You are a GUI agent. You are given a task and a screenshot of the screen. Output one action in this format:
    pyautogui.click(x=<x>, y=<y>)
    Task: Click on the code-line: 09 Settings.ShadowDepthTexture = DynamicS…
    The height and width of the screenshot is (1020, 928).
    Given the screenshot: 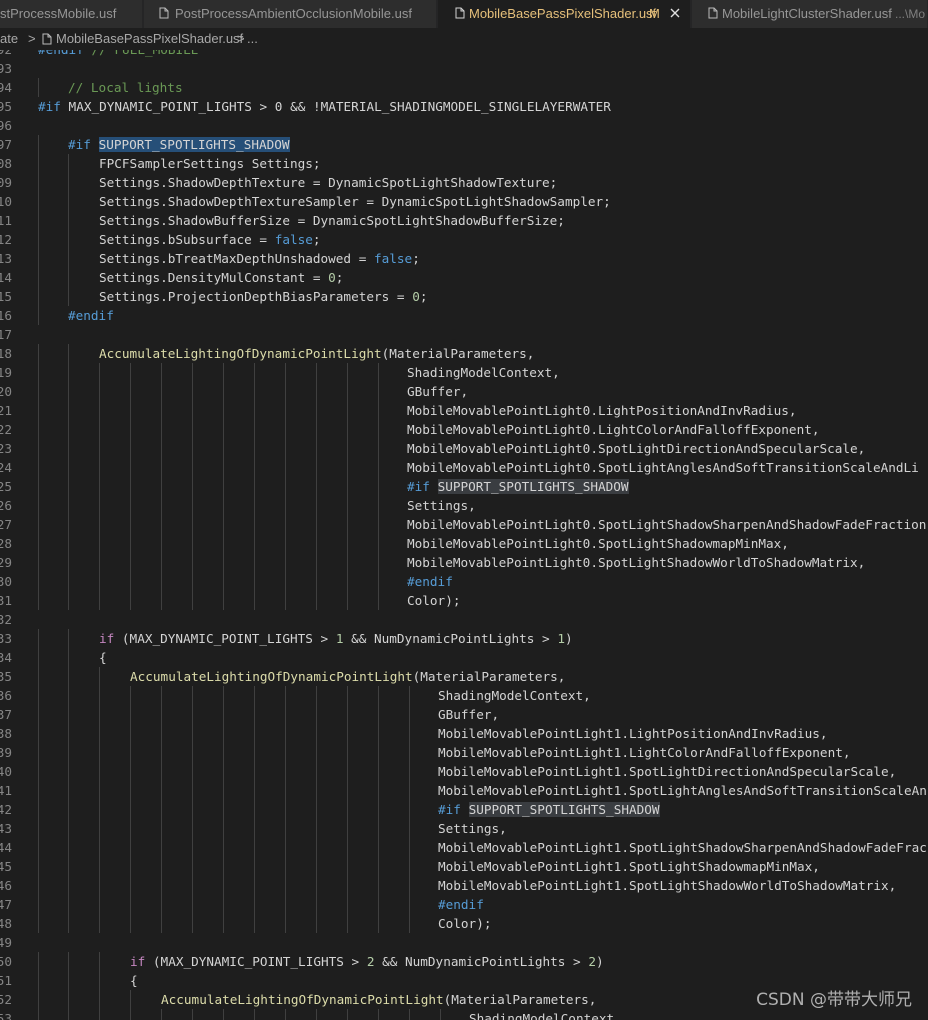 What is the action you would take?
    pyautogui.click(x=464, y=182)
    